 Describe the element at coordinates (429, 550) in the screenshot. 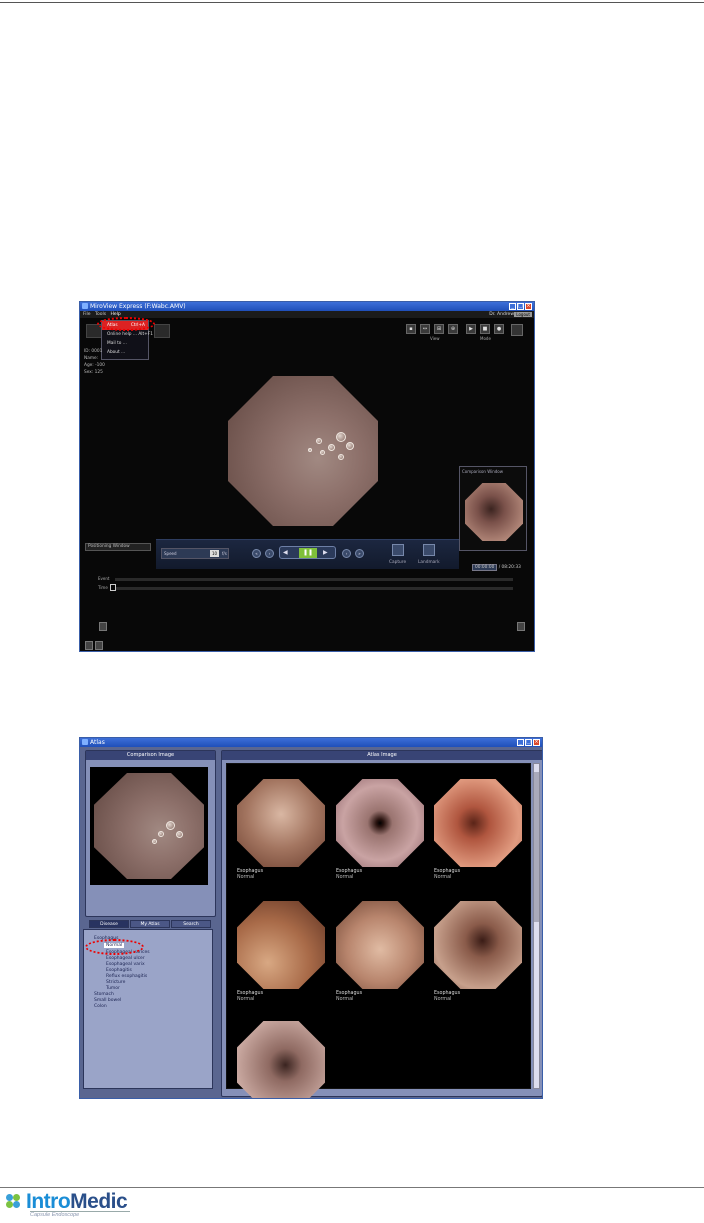

I see `landmark-icon` at that location.